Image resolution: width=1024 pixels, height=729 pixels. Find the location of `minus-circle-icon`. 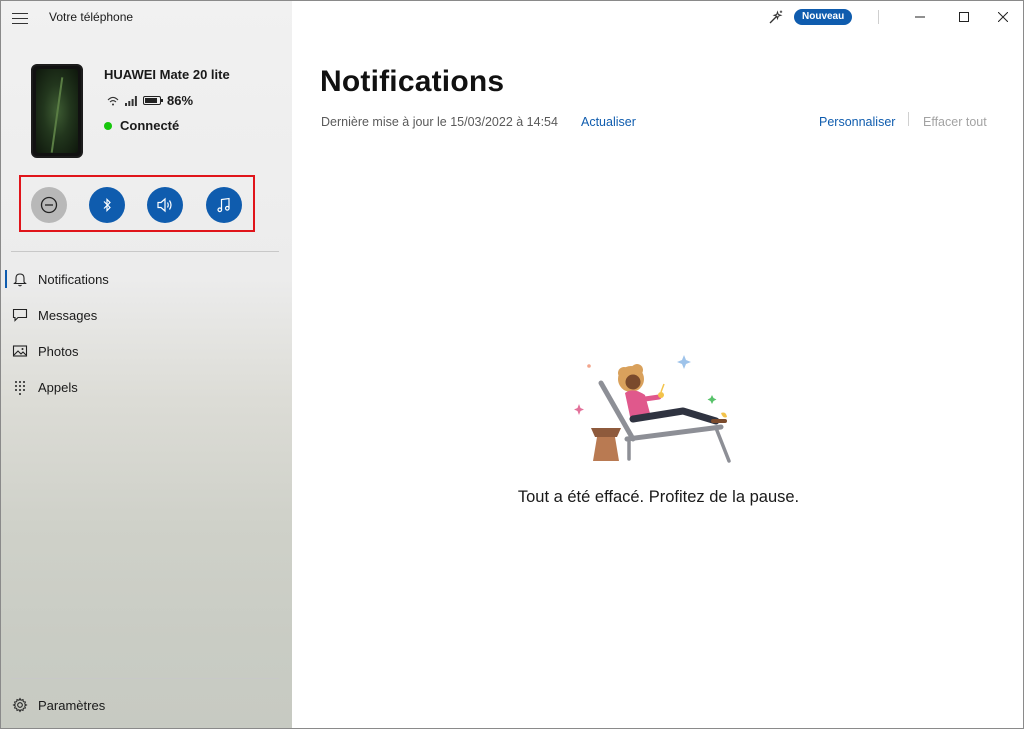

minus-circle-icon is located at coordinates (49, 205).